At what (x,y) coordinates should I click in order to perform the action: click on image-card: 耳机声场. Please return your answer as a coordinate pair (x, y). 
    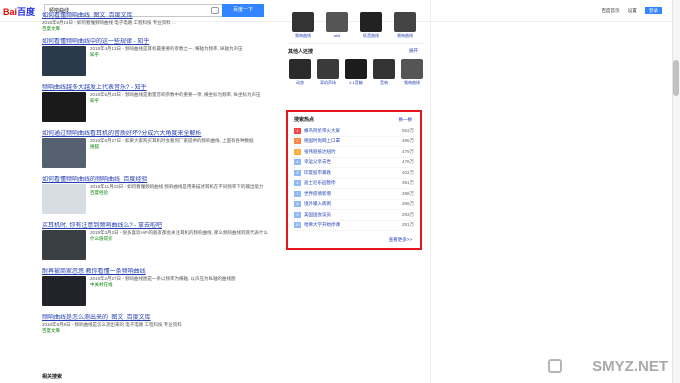
    Looking at the image, I should click on (328, 72).